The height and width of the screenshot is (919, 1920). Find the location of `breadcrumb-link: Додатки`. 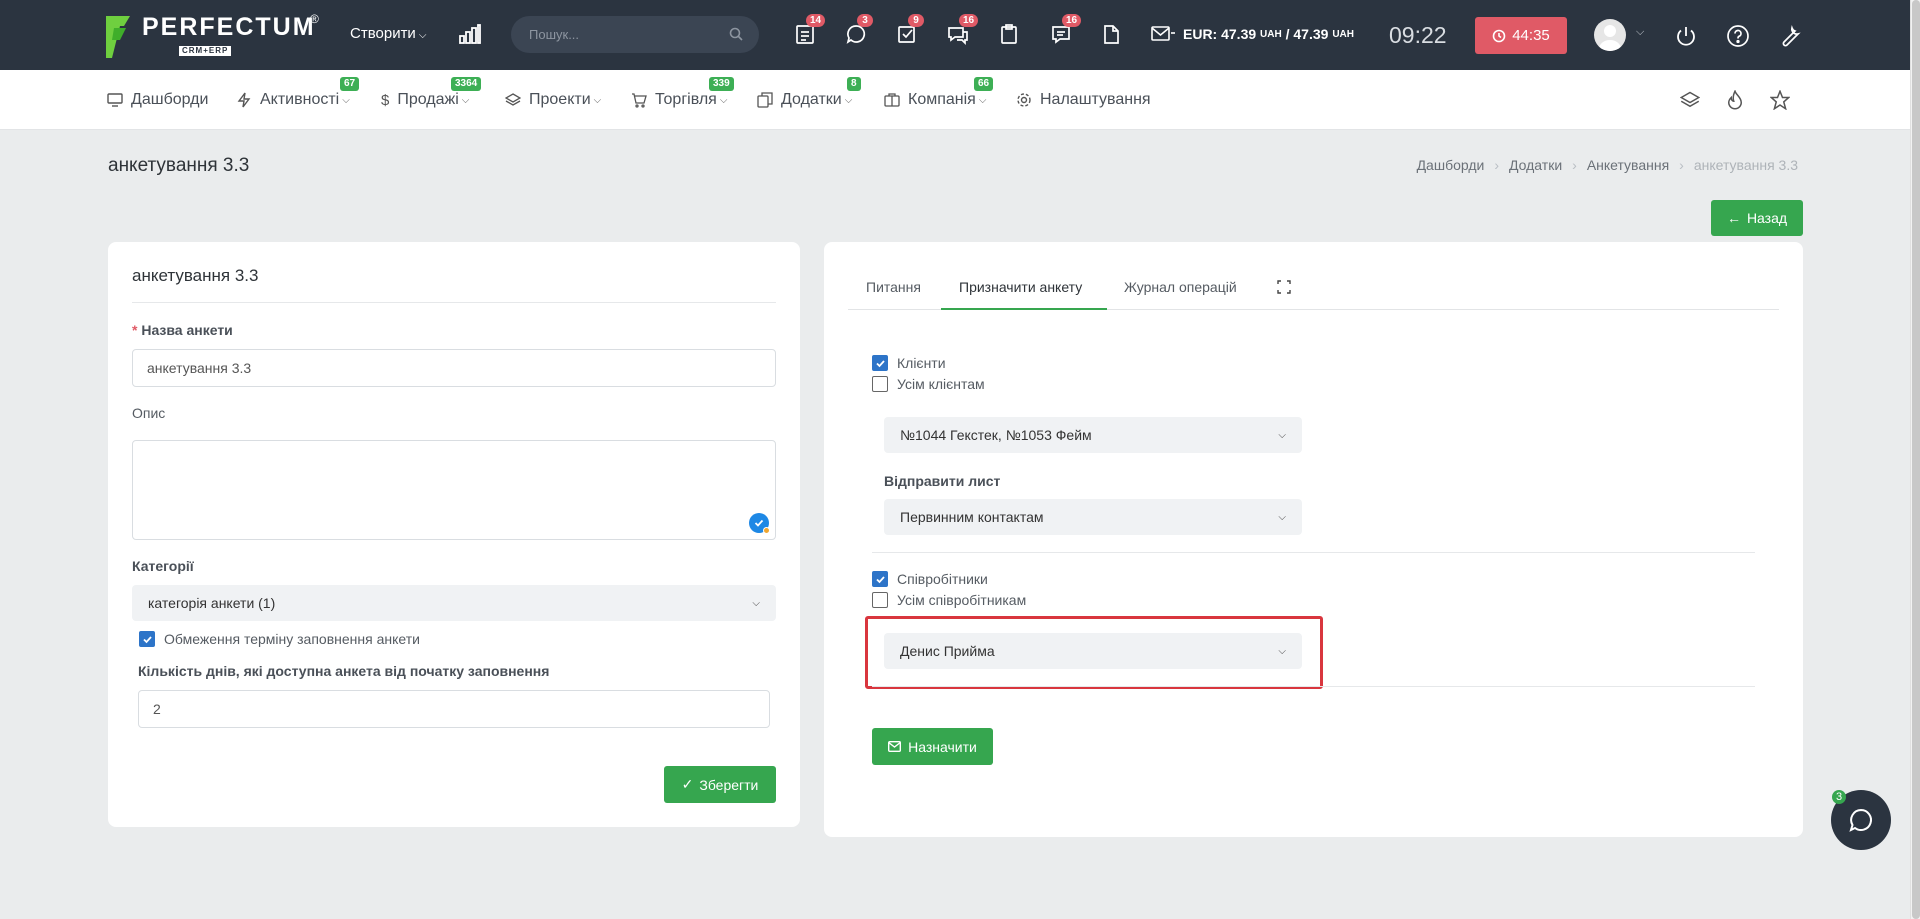

breadcrumb-link: Додатки is located at coordinates (1535, 165).